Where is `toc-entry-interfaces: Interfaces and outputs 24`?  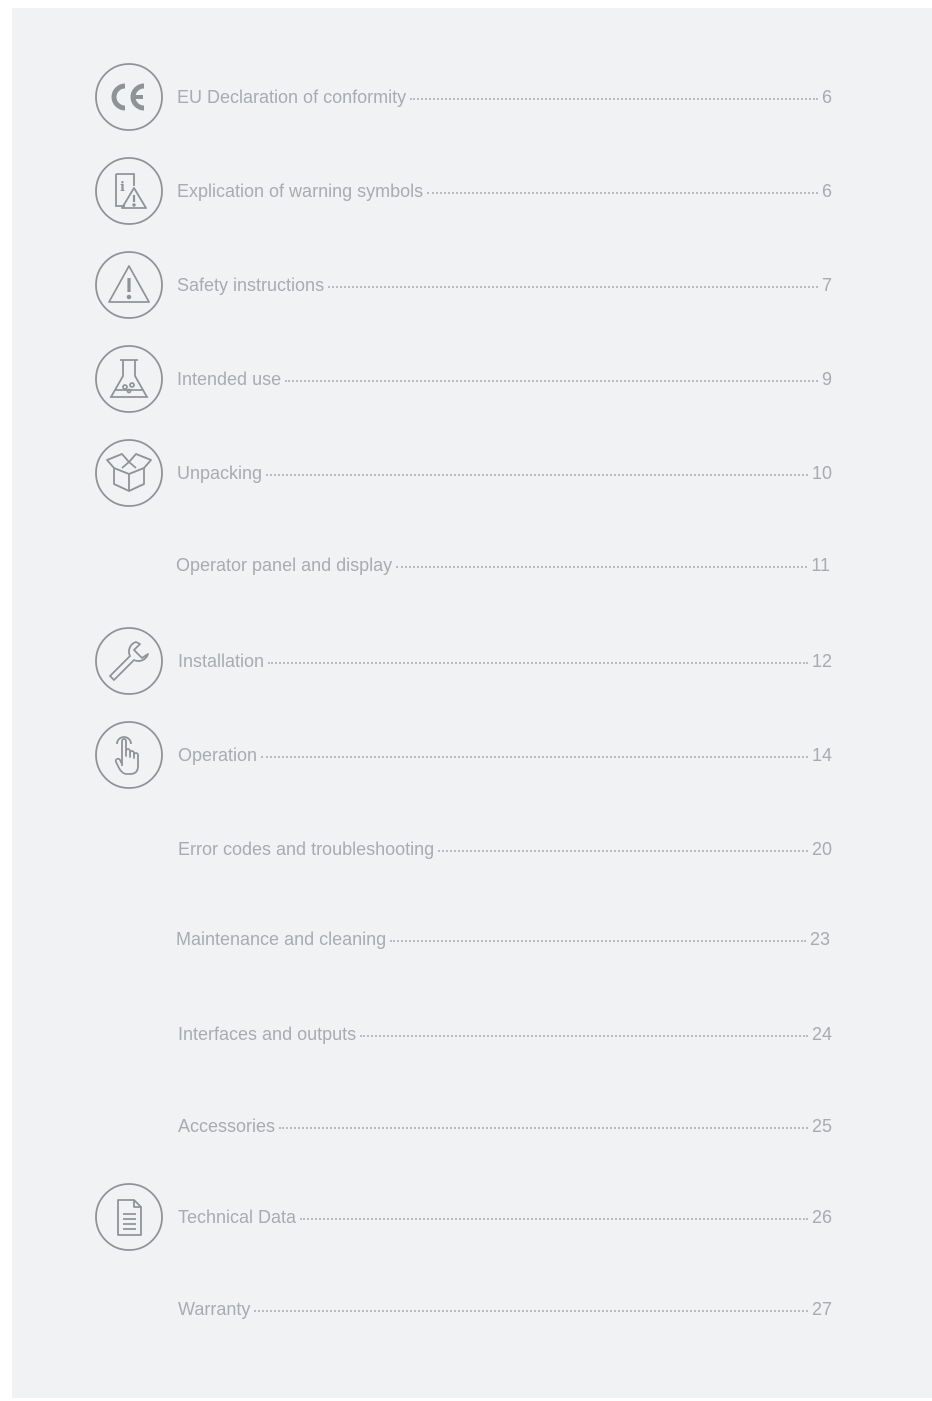 toc-entry-interfaces: Interfaces and outputs 24 is located at coordinates (472, 1036).